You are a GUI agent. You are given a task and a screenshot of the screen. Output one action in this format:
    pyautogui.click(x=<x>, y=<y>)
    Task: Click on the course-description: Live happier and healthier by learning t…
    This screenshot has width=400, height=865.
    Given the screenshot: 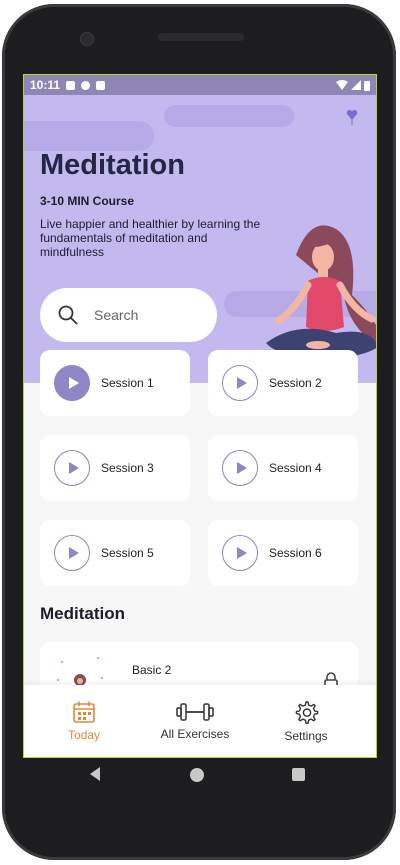 What is the action you would take?
    pyautogui.click(x=150, y=238)
    